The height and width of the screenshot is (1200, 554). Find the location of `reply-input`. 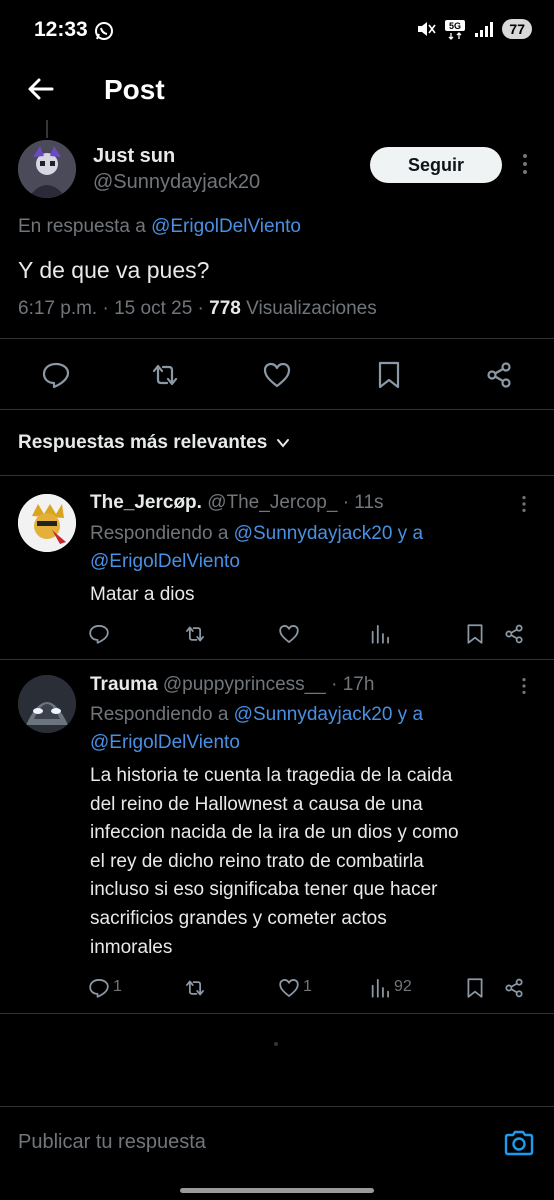

reply-input is located at coordinates (248, 1142).